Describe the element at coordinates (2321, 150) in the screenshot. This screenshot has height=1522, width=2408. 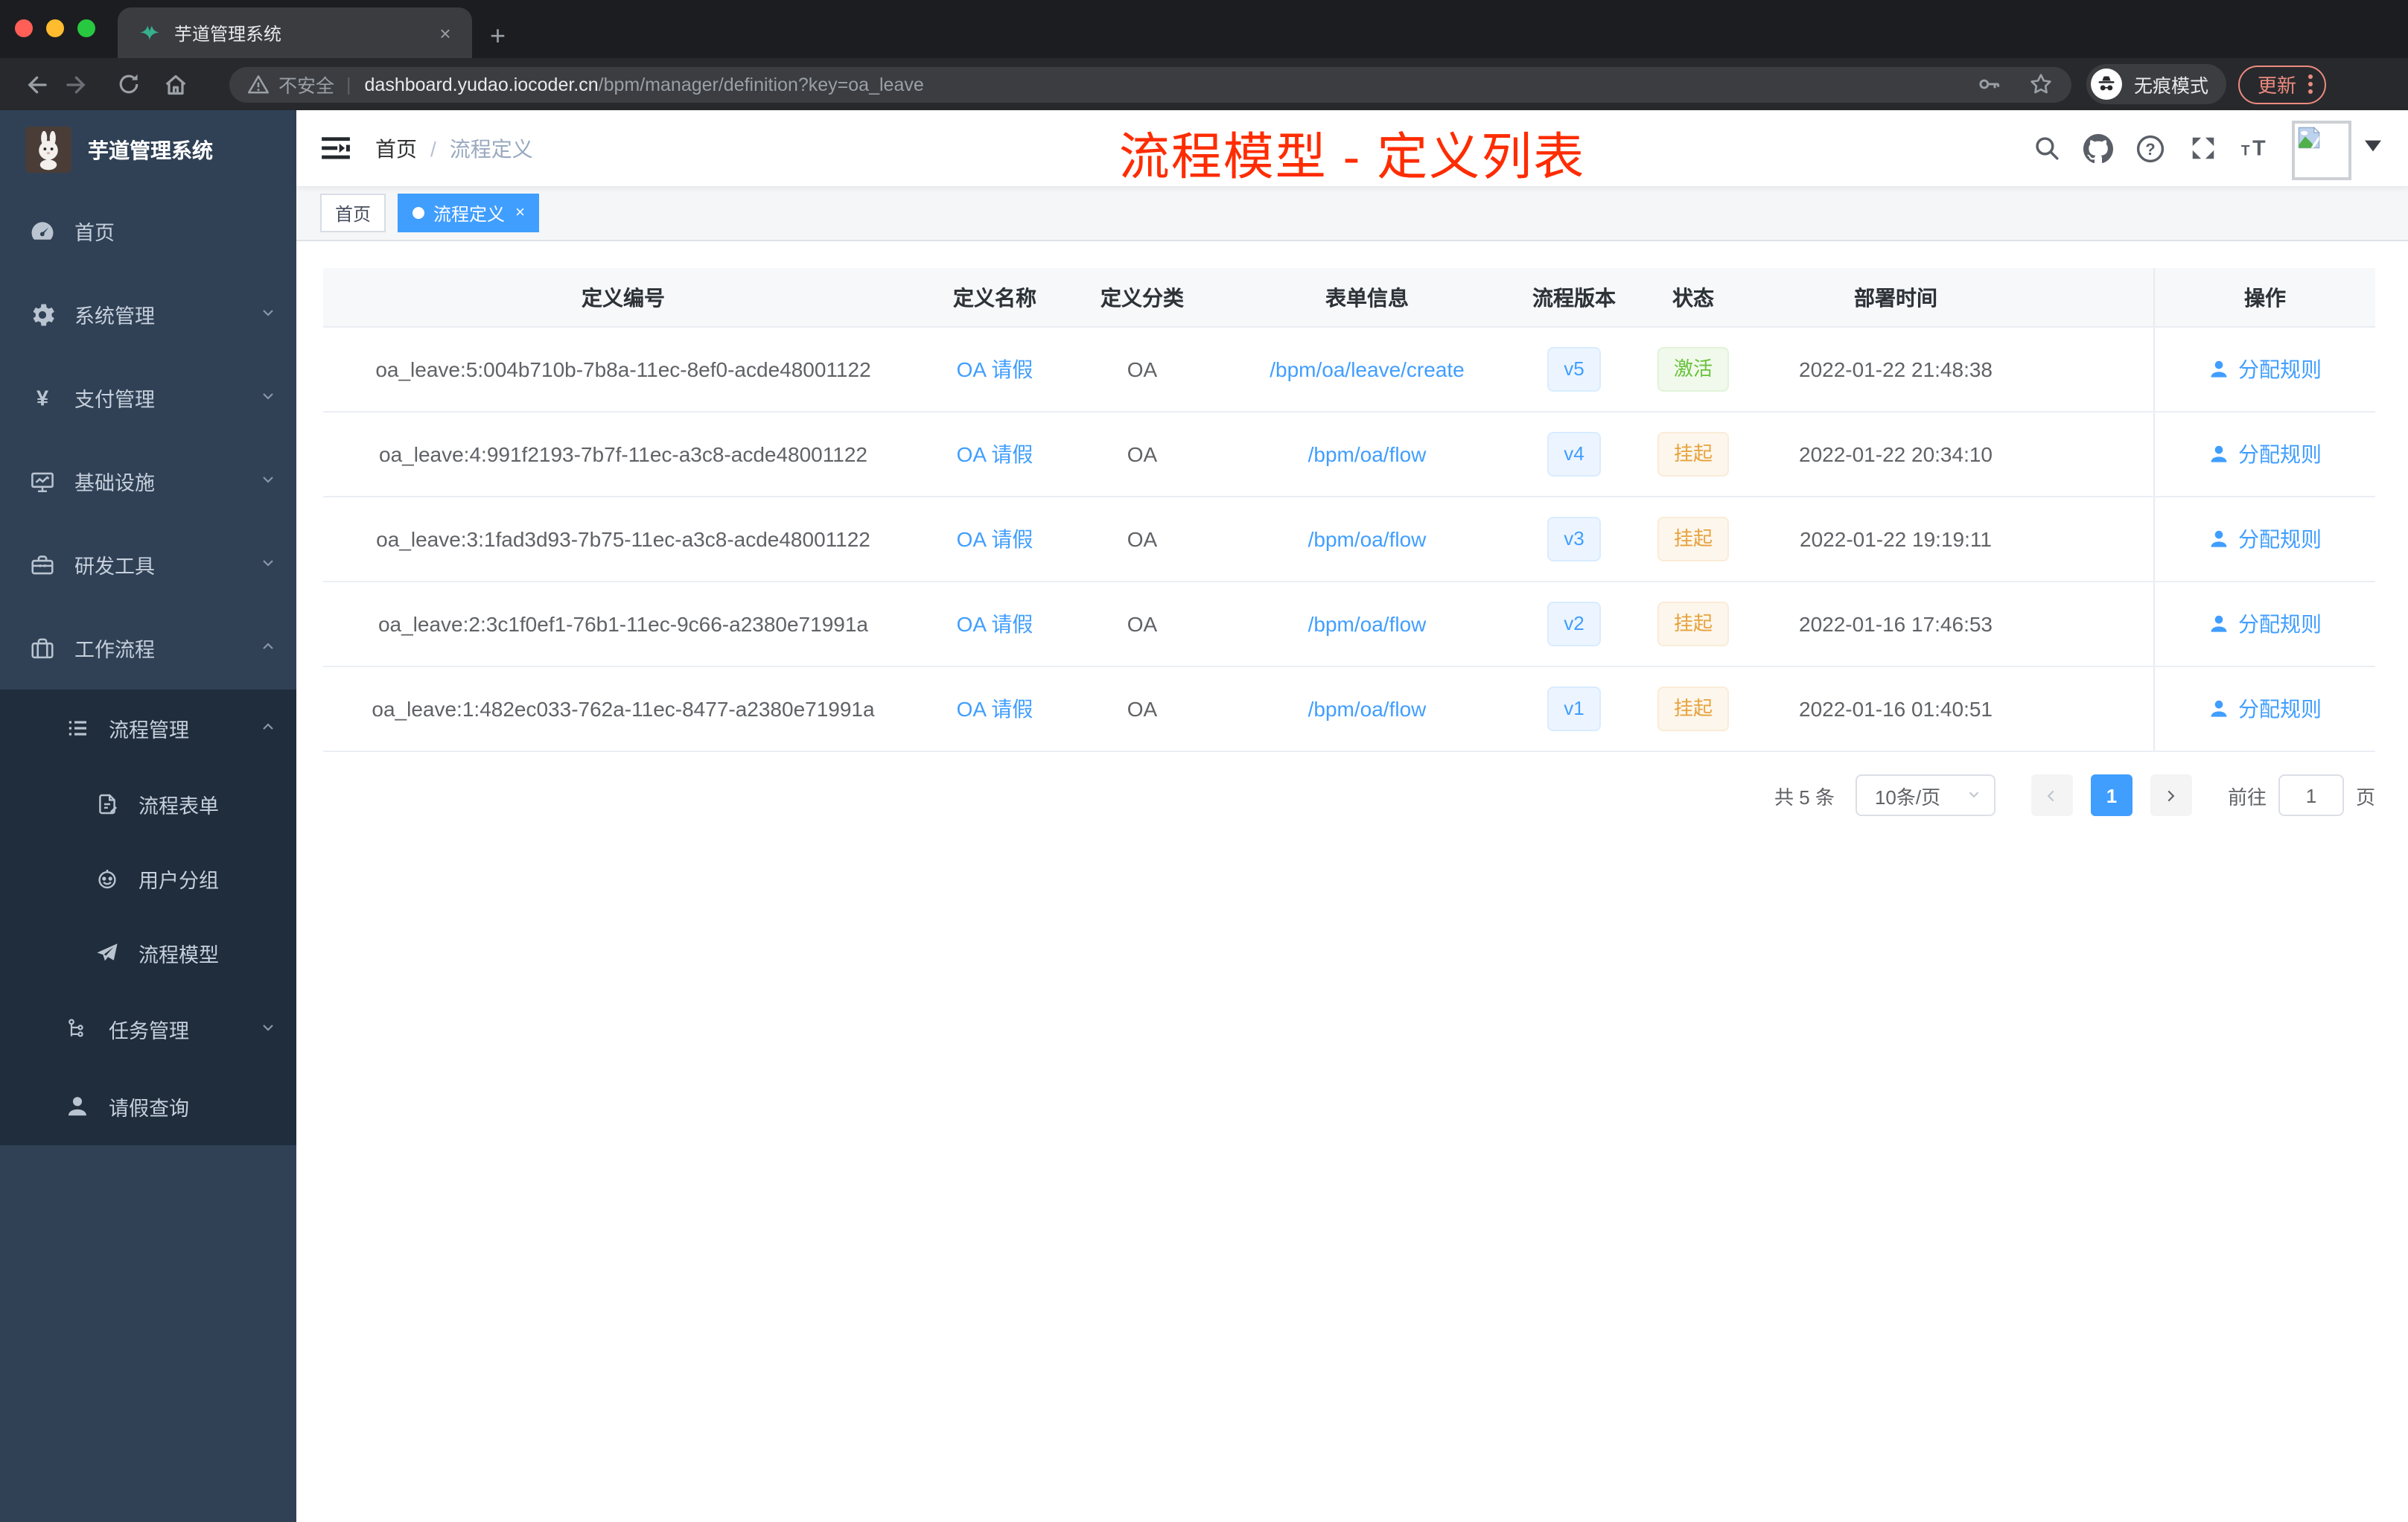
I see `avatar-broken-image` at that location.